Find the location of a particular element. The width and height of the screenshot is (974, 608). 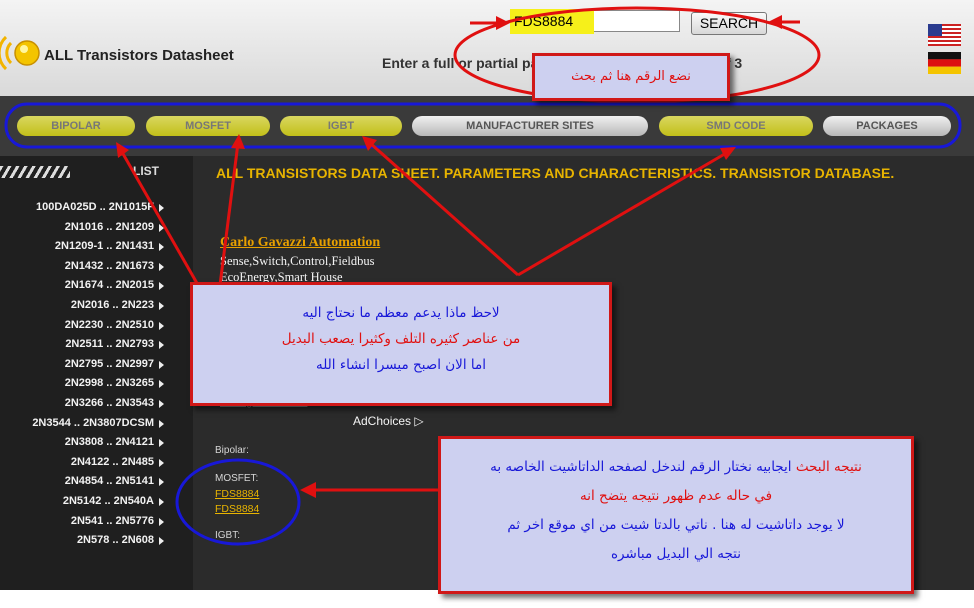

sidebar-item: 2N3808 .. 2N4121 is located at coordinates (109, 442).